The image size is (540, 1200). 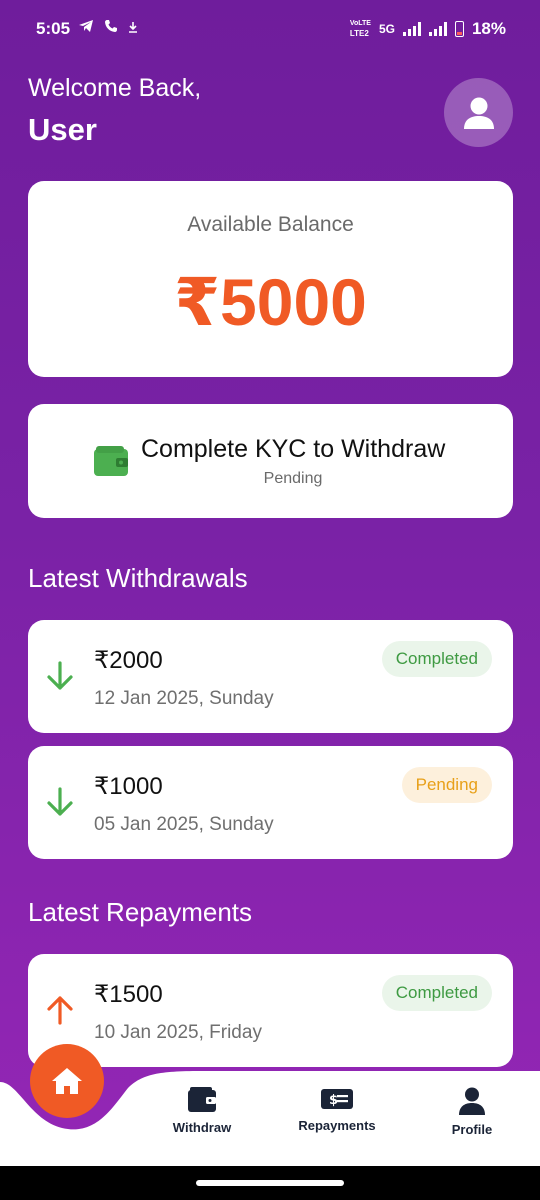 What do you see at coordinates (202, 1127) in the screenshot?
I see `nav-label: Withdraw` at bounding box center [202, 1127].